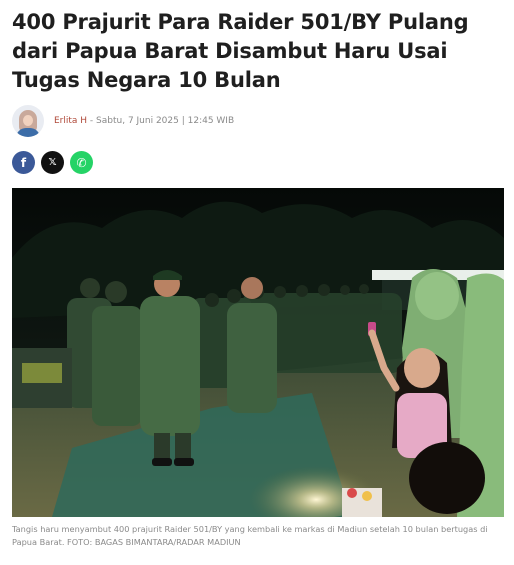 This screenshot has width=514, height=565. I want to click on author-name: Erlita H, so click(70, 121).